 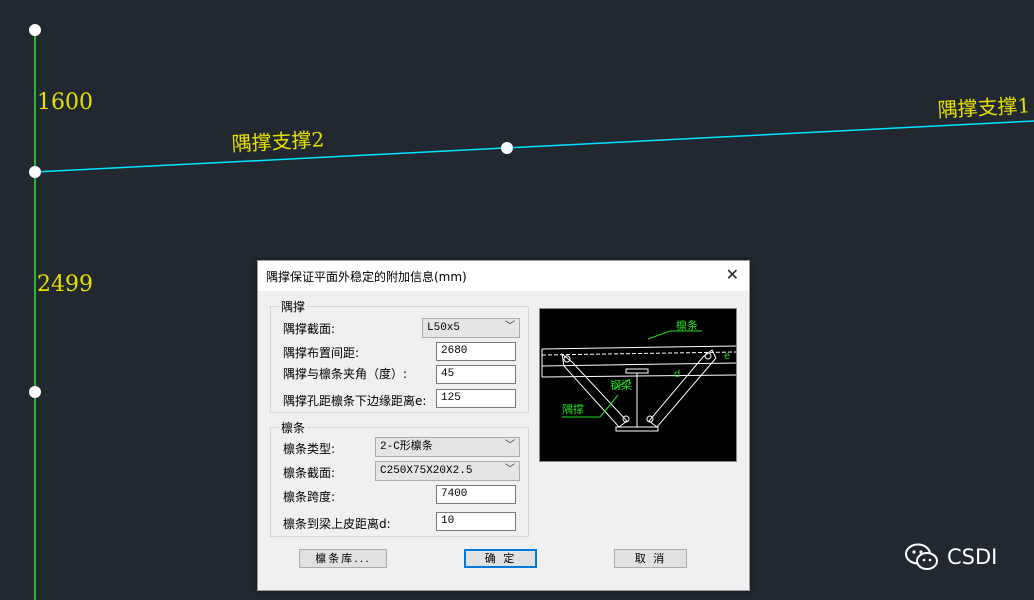 I want to click on diagram-svg: 檩条 钢梁 隅撑 e d, so click(x=639, y=375).